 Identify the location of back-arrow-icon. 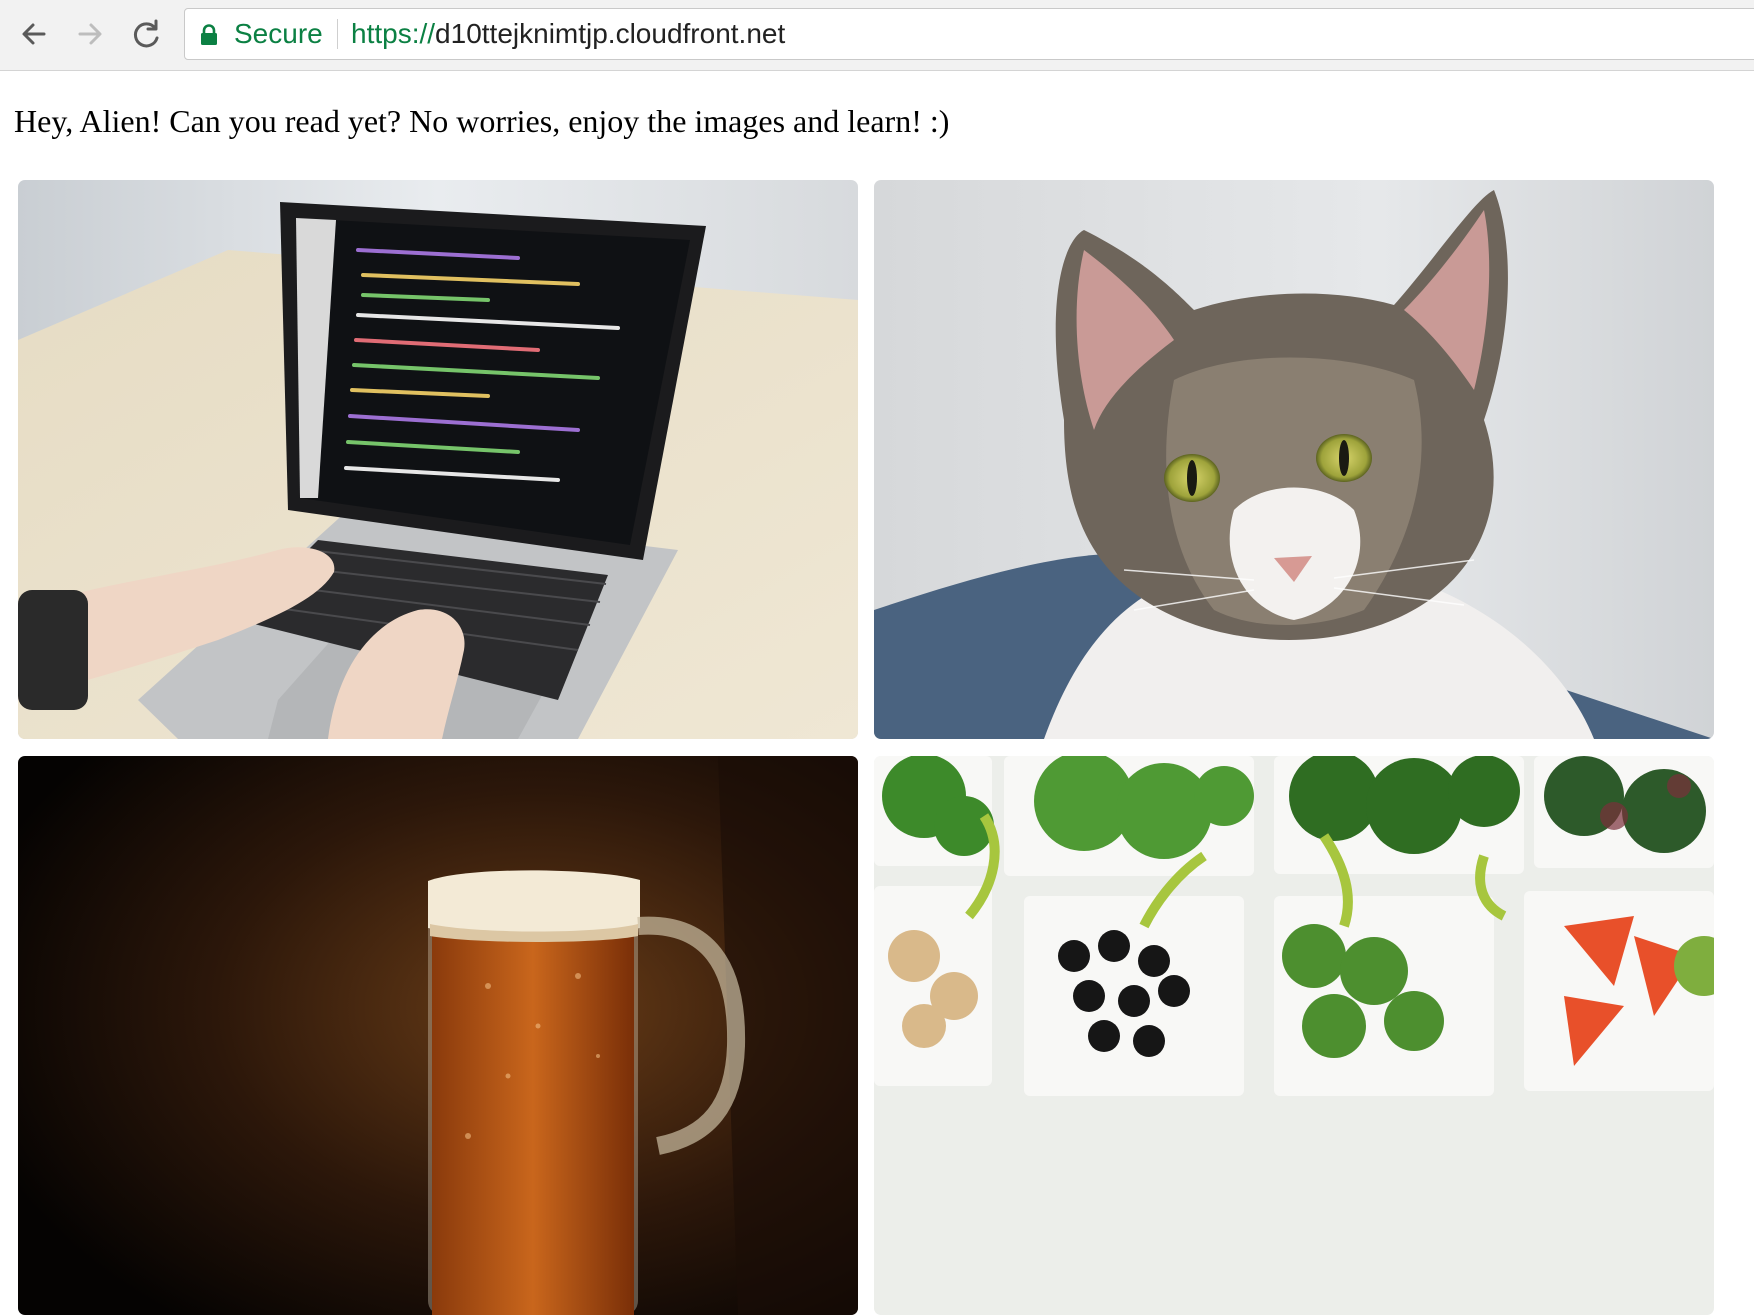
(34, 34).